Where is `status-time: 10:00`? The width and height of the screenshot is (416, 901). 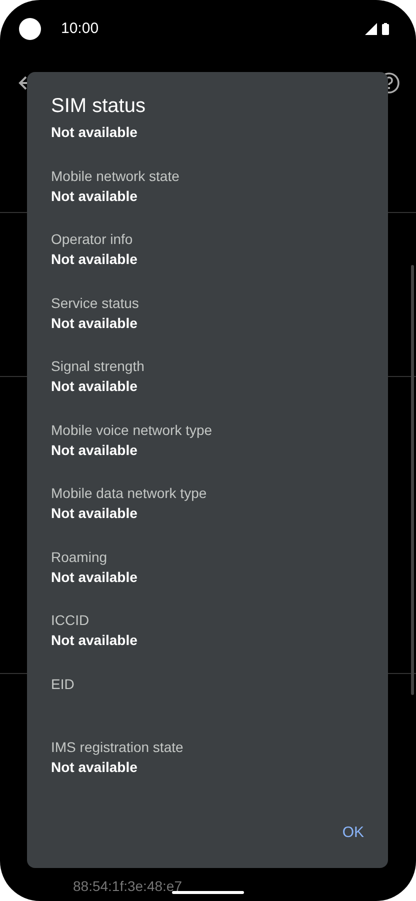 status-time: 10:00 is located at coordinates (80, 28).